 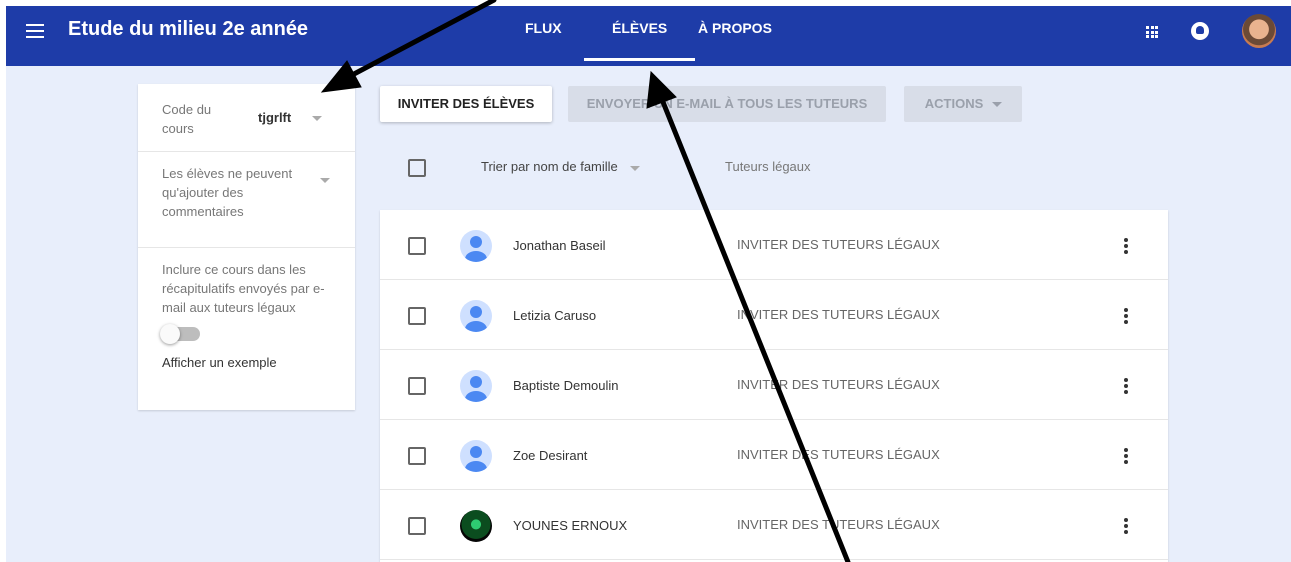 What do you see at coordinates (554, 315) in the screenshot?
I see `student-name: Letizia Caruso` at bounding box center [554, 315].